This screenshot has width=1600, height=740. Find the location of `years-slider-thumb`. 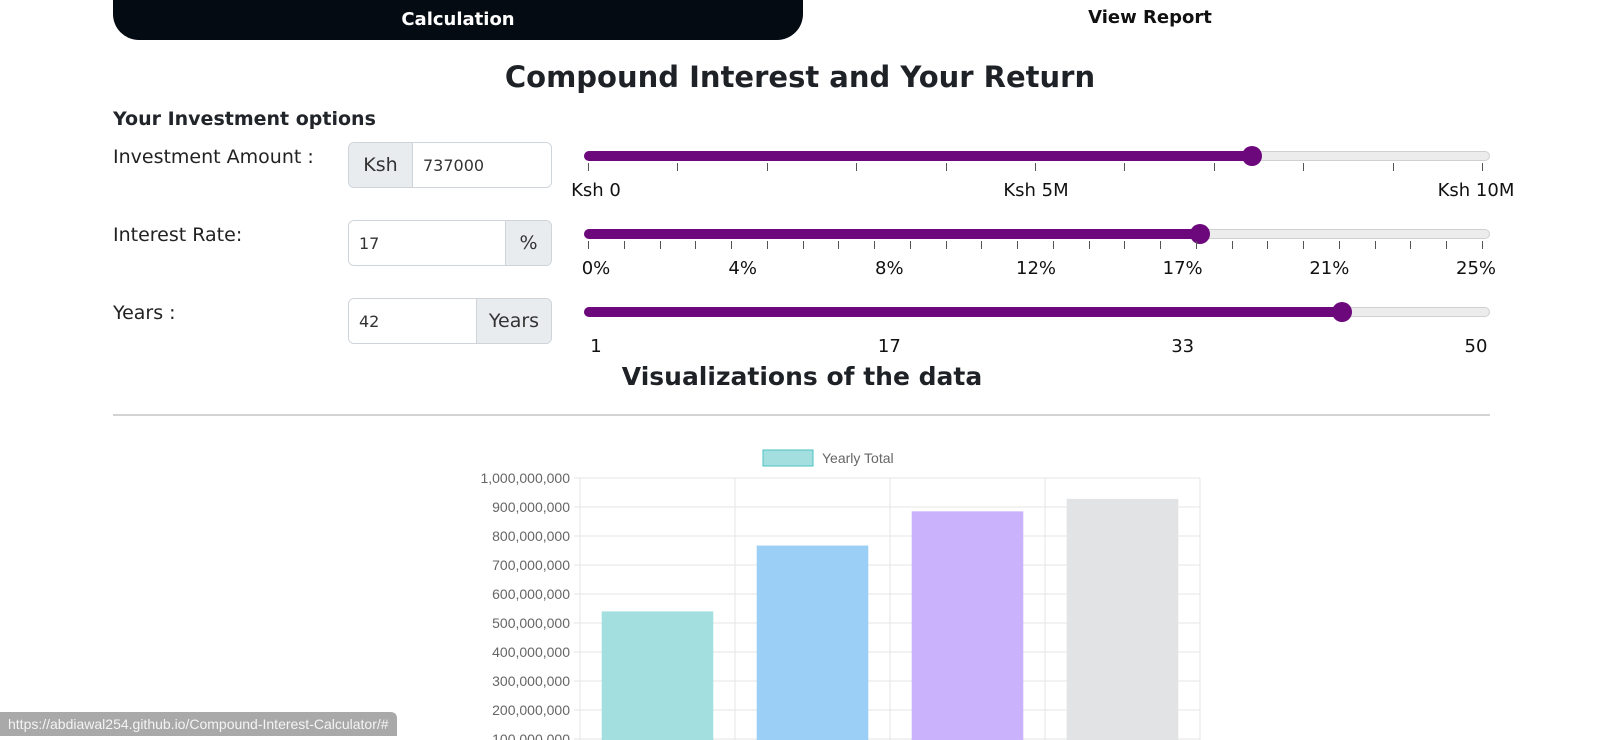

years-slider-thumb is located at coordinates (1342, 312).